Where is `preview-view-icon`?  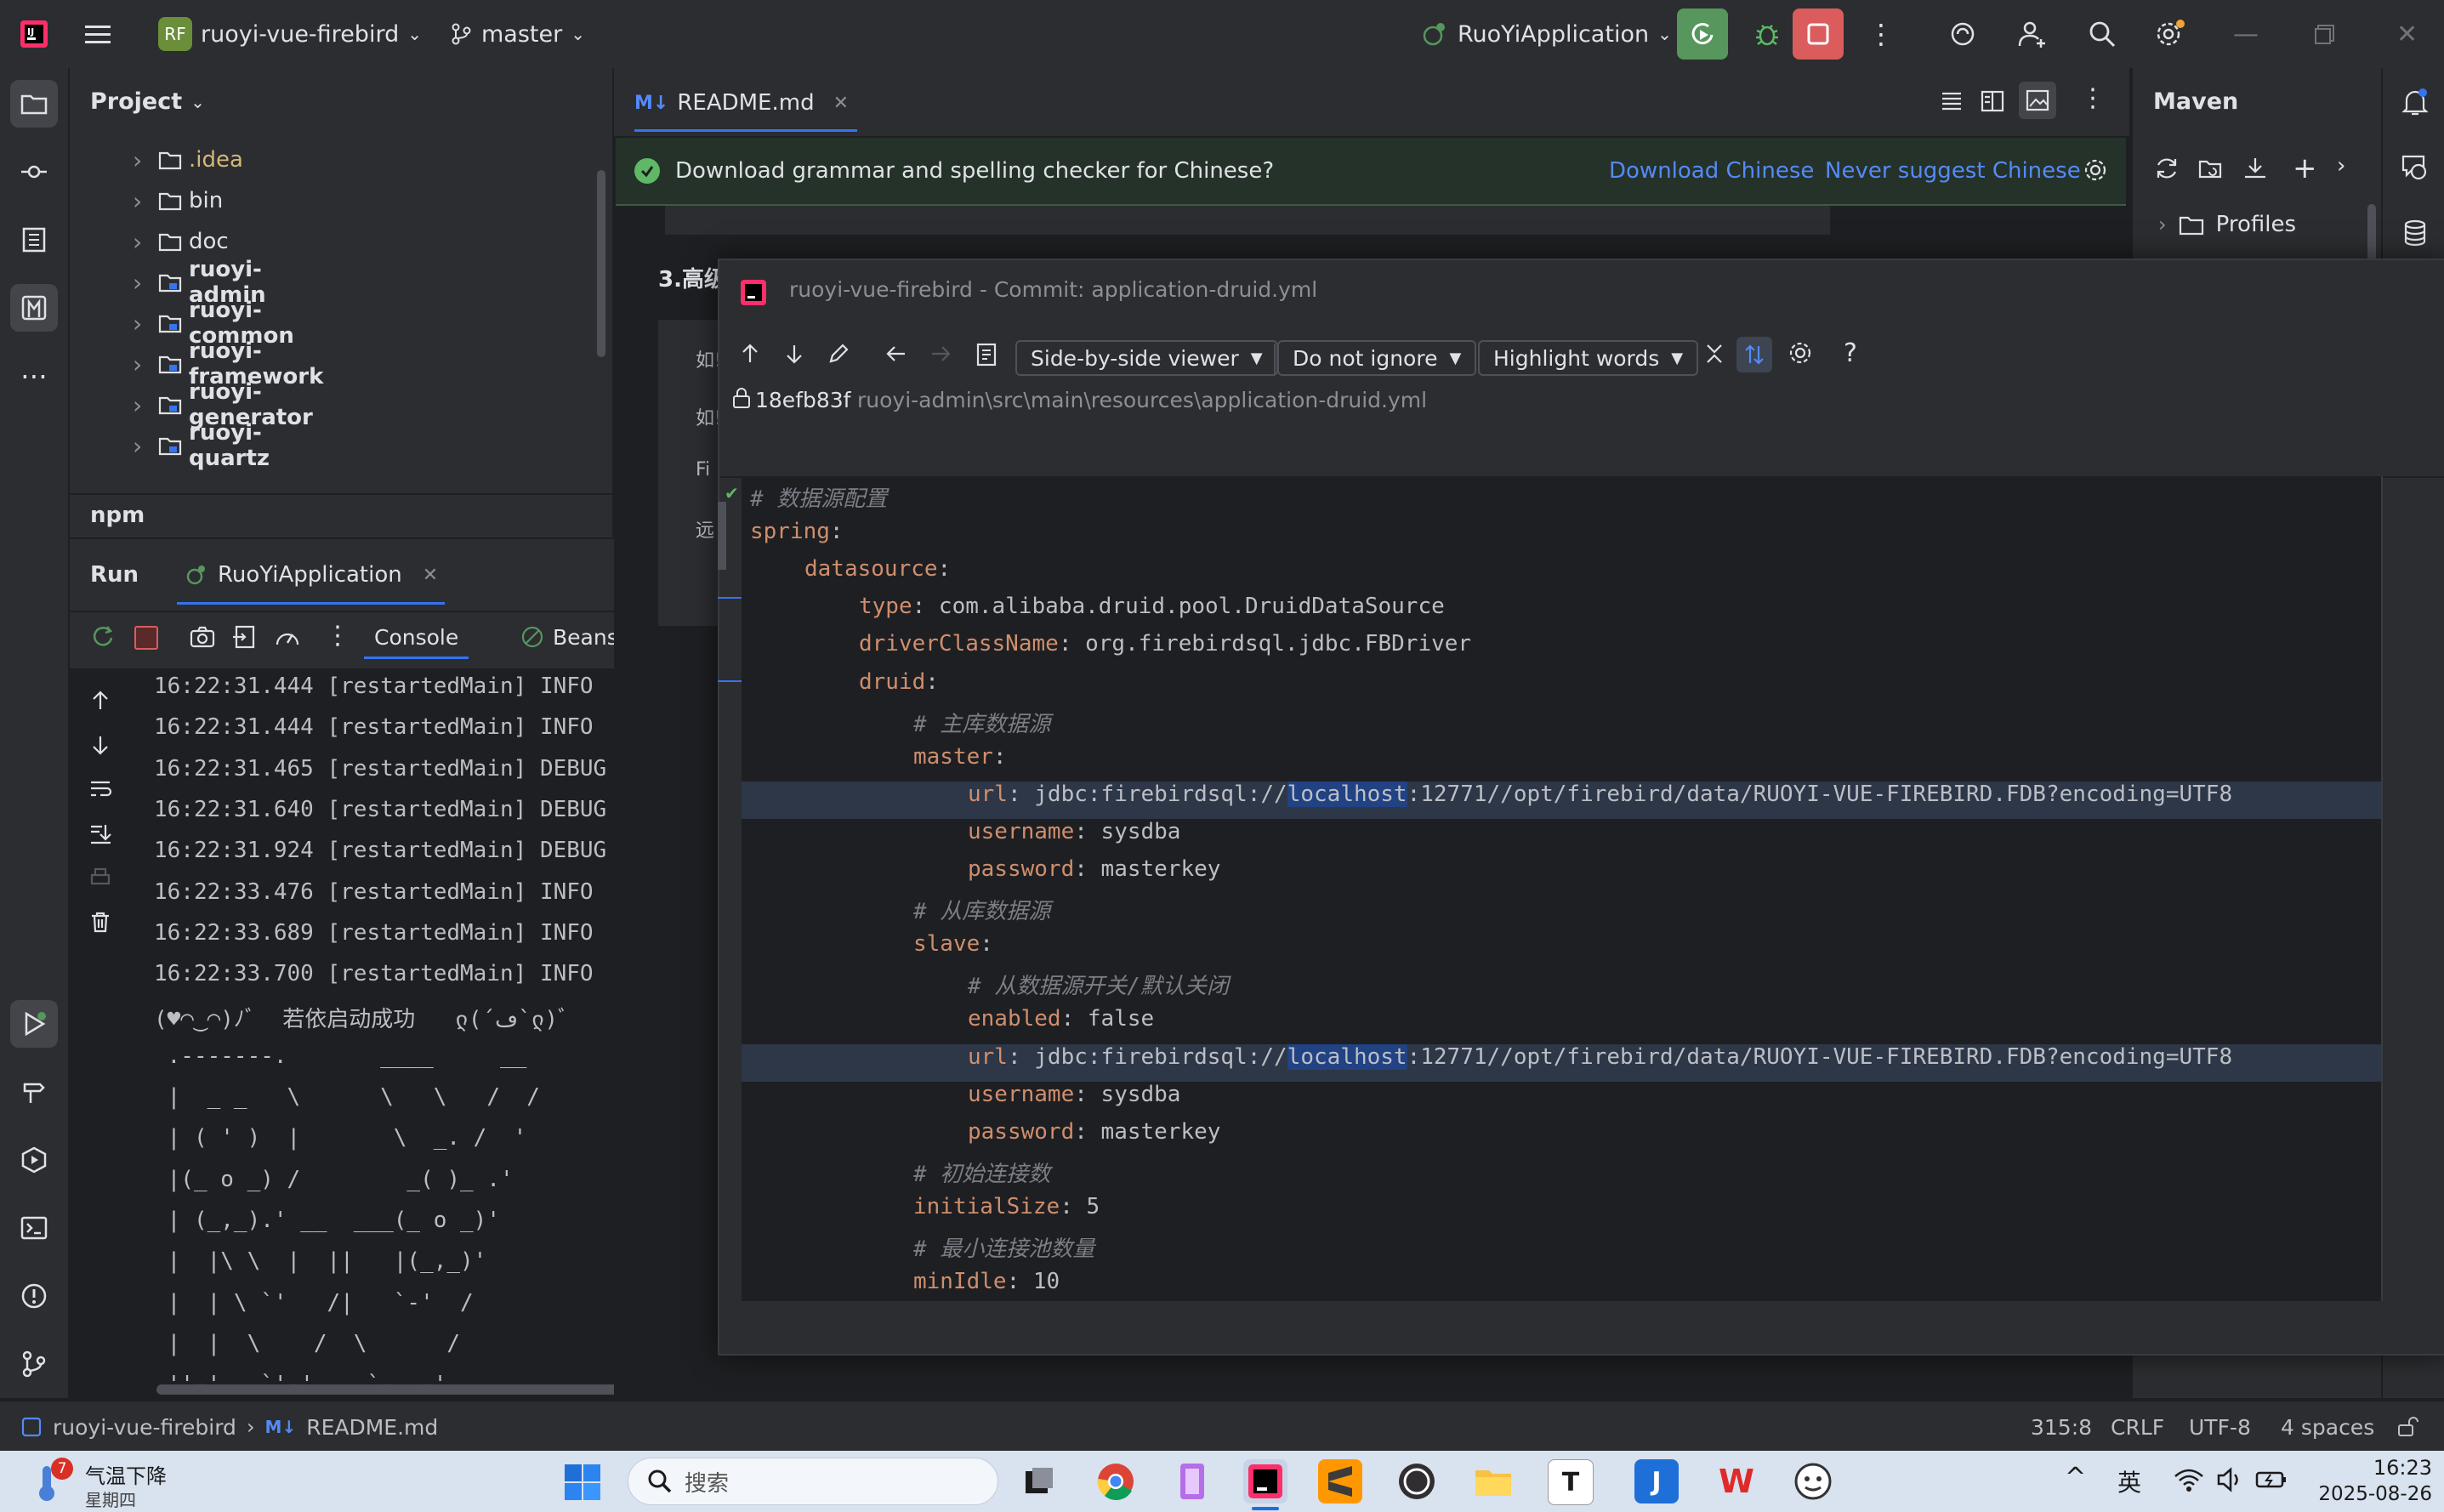 preview-view-icon is located at coordinates (2037, 100).